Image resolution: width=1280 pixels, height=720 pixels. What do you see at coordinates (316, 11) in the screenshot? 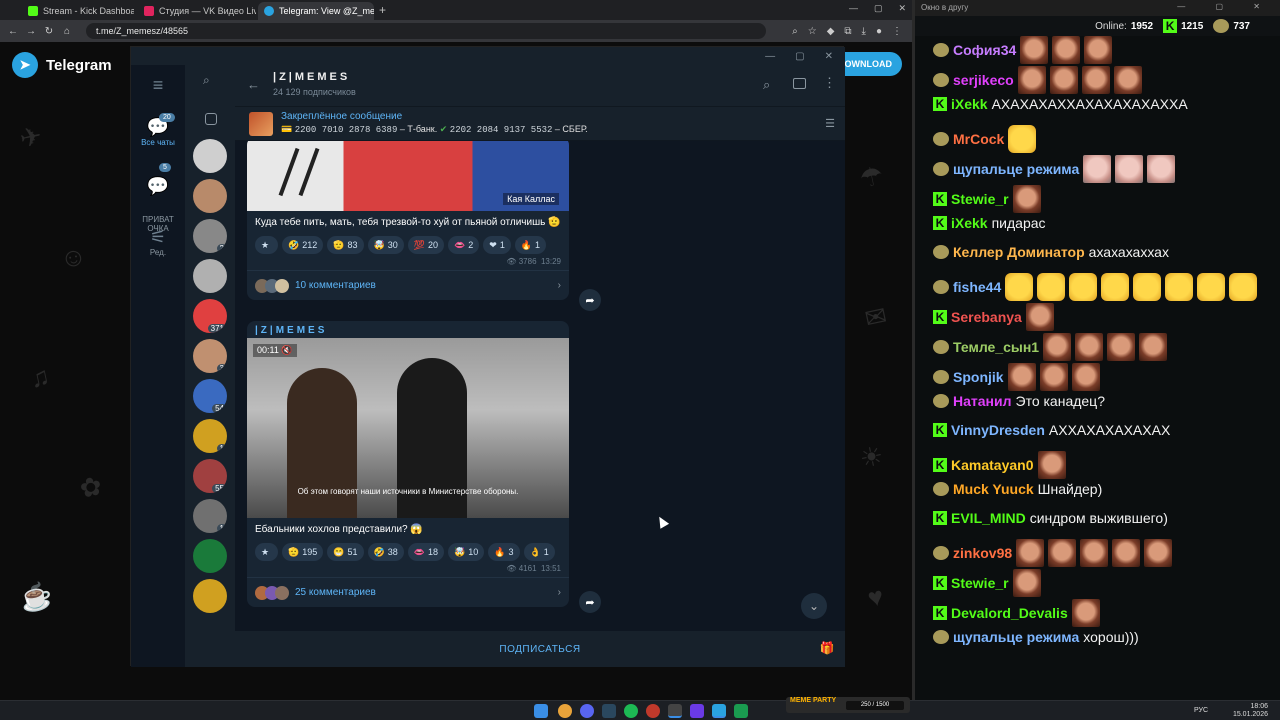
I see `tab-telegram: Telegram: View @Z_memesz ✕` at bounding box center [316, 11].